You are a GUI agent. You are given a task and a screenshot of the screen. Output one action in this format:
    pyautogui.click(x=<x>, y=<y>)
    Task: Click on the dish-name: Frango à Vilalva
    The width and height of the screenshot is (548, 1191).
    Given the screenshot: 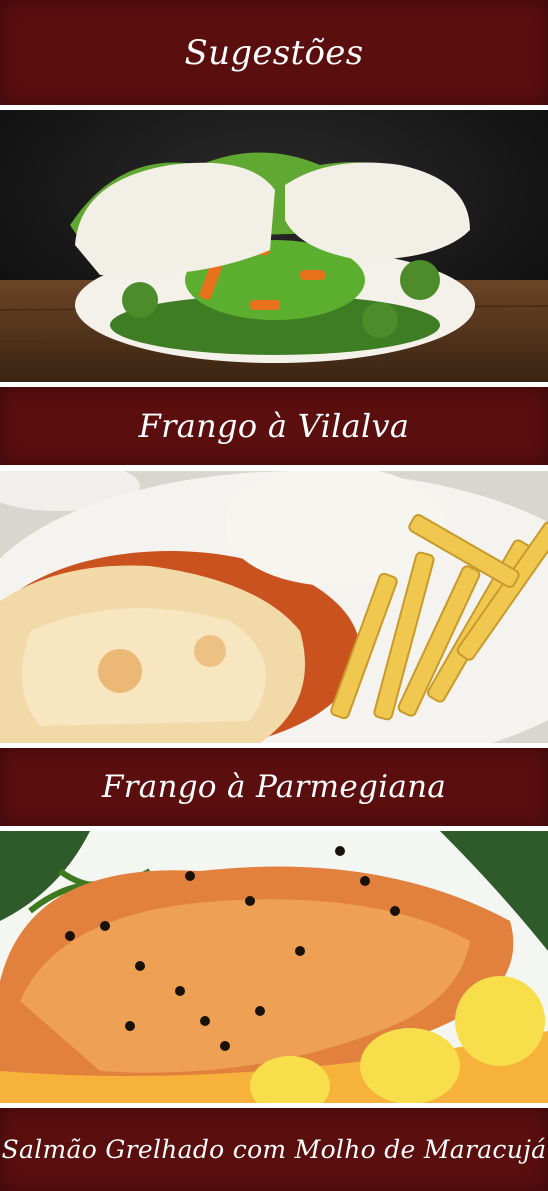 What is the action you would take?
    pyautogui.click(x=274, y=426)
    